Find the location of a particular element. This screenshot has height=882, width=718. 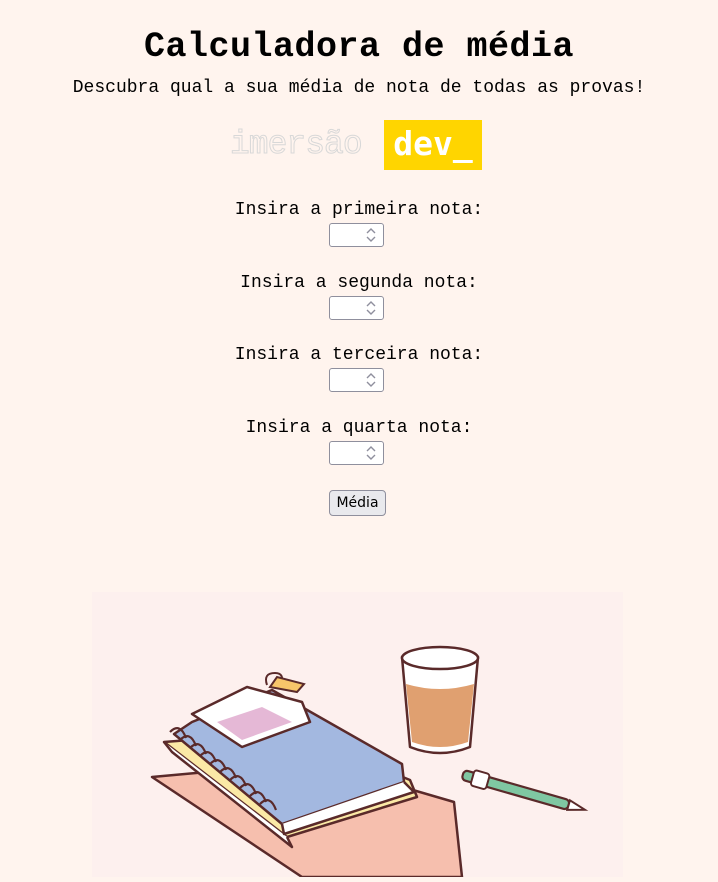

second-grade-label: Insira a segunda nota: is located at coordinates (359, 283).